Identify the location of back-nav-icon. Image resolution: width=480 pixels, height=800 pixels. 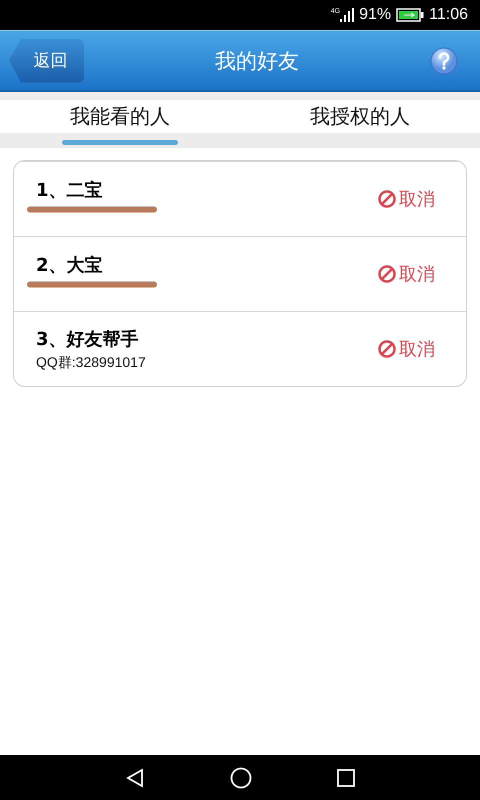
(135, 778).